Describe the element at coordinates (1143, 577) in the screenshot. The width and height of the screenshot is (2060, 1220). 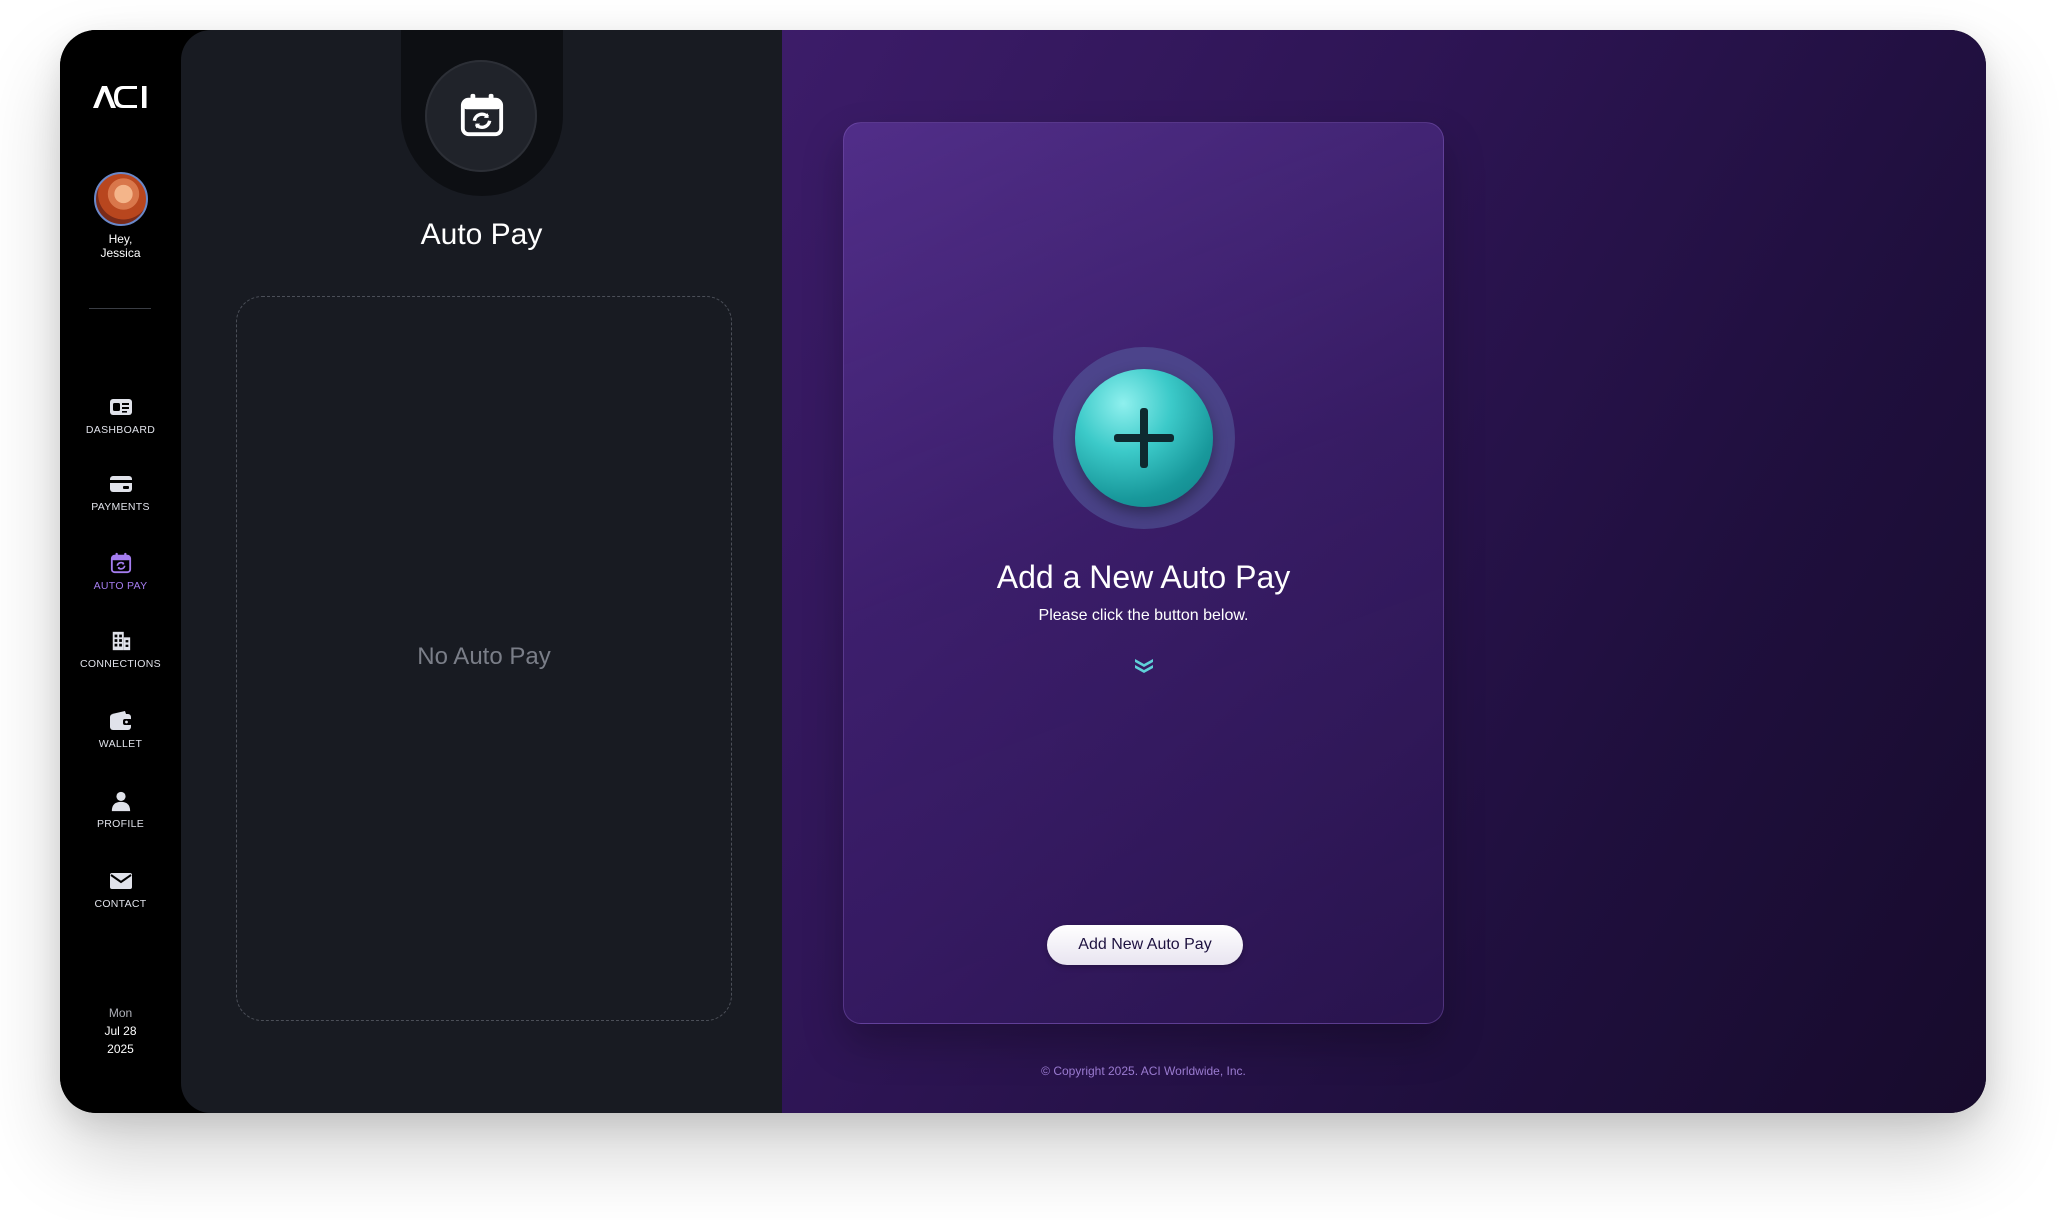
I see `add-autopay-title: Add a New Auto Pay` at that location.